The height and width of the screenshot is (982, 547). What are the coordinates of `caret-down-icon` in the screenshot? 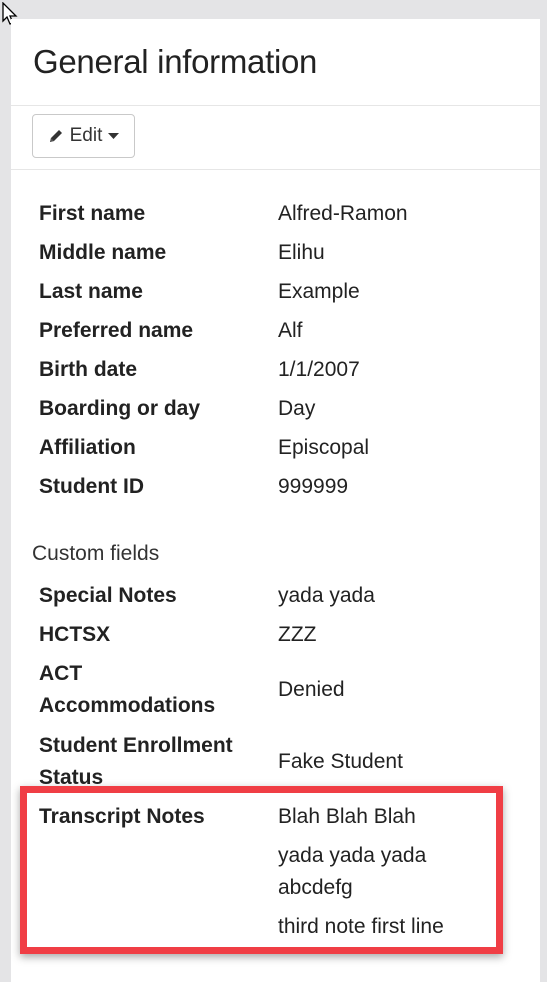 It's located at (114, 136).